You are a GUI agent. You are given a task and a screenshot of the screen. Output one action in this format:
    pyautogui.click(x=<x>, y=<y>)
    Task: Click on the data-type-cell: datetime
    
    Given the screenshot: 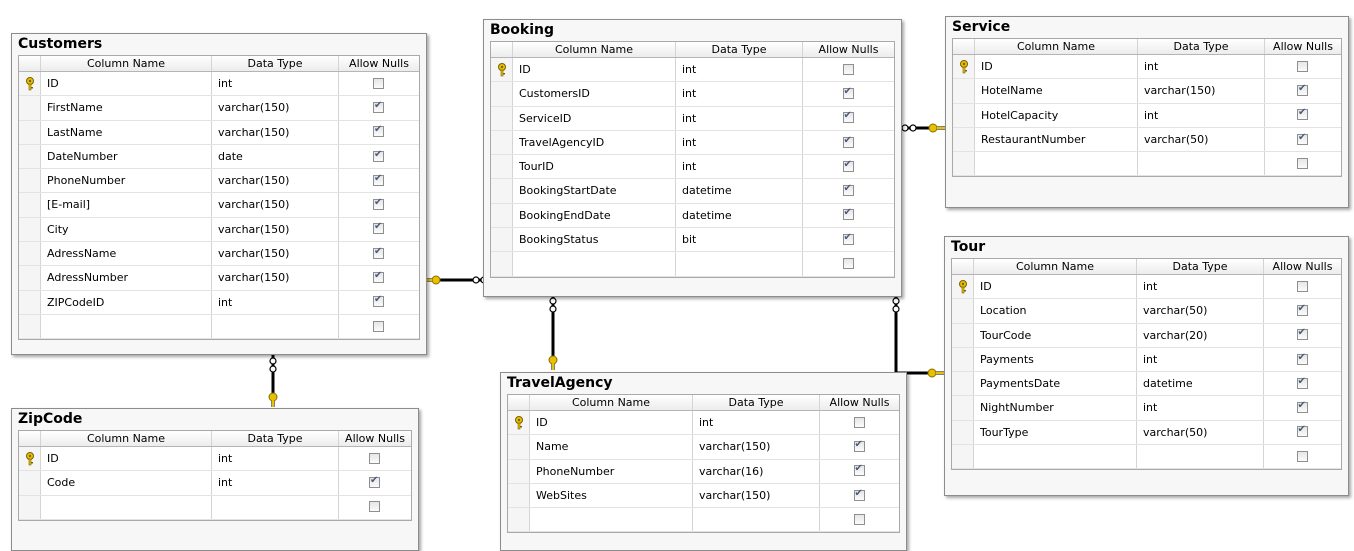 What is the action you would take?
    pyautogui.click(x=739, y=215)
    